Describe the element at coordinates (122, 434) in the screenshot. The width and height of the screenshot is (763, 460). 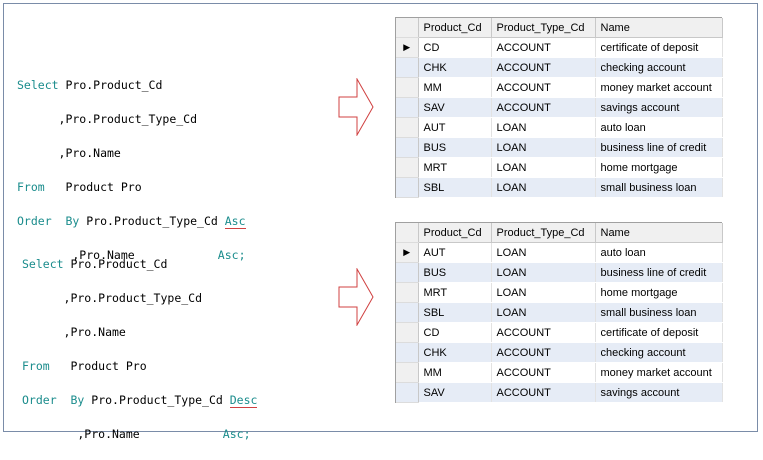
I see `sql-order-column-2: ,Pro.Name` at that location.